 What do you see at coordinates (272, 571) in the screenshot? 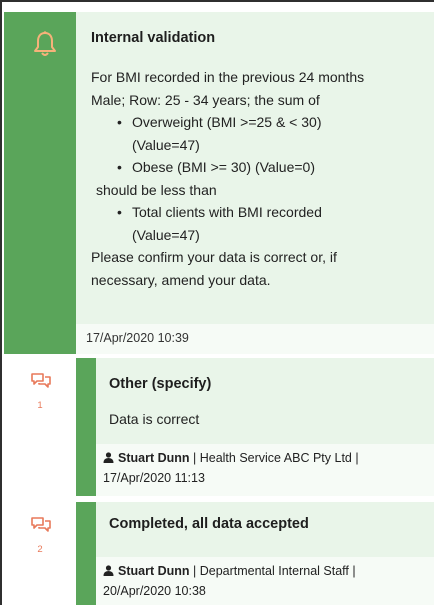
I see `comment-organisation: | Departmental Internal Staff |` at bounding box center [272, 571].